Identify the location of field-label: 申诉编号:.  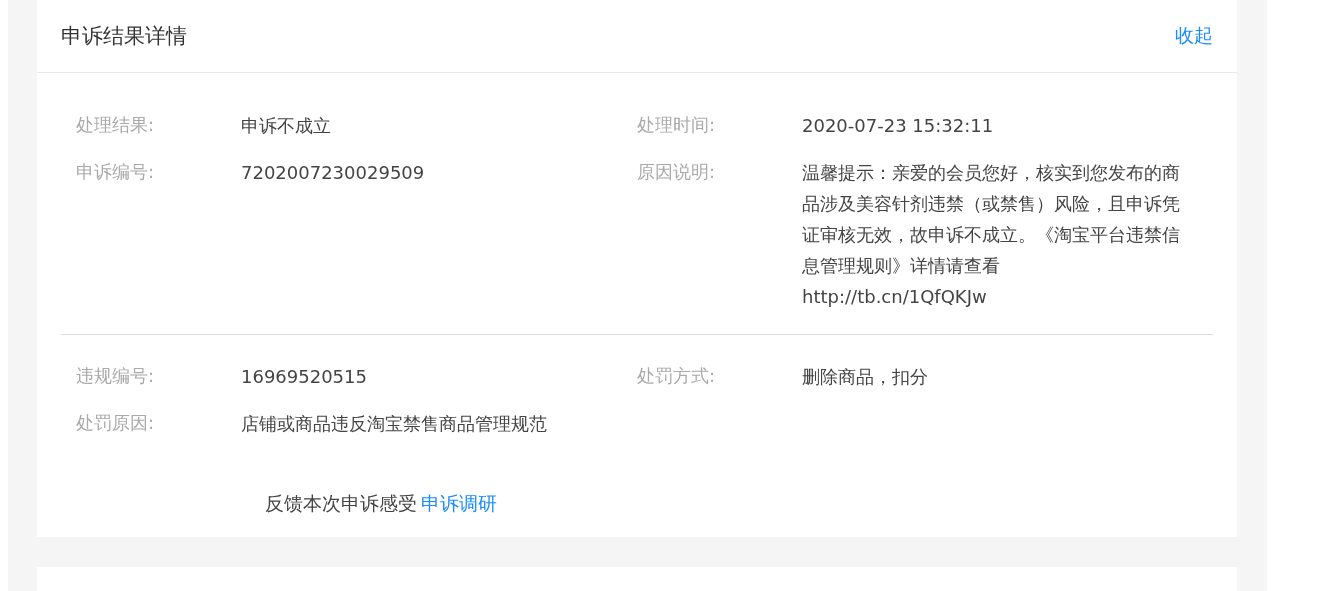
(116, 172).